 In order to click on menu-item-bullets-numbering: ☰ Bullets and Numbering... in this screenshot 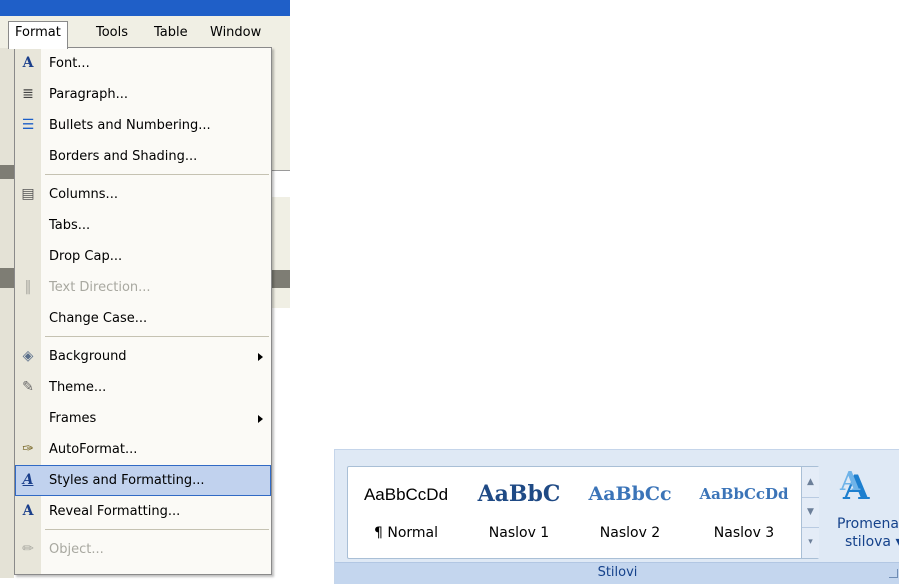, I will do `click(143, 125)`.